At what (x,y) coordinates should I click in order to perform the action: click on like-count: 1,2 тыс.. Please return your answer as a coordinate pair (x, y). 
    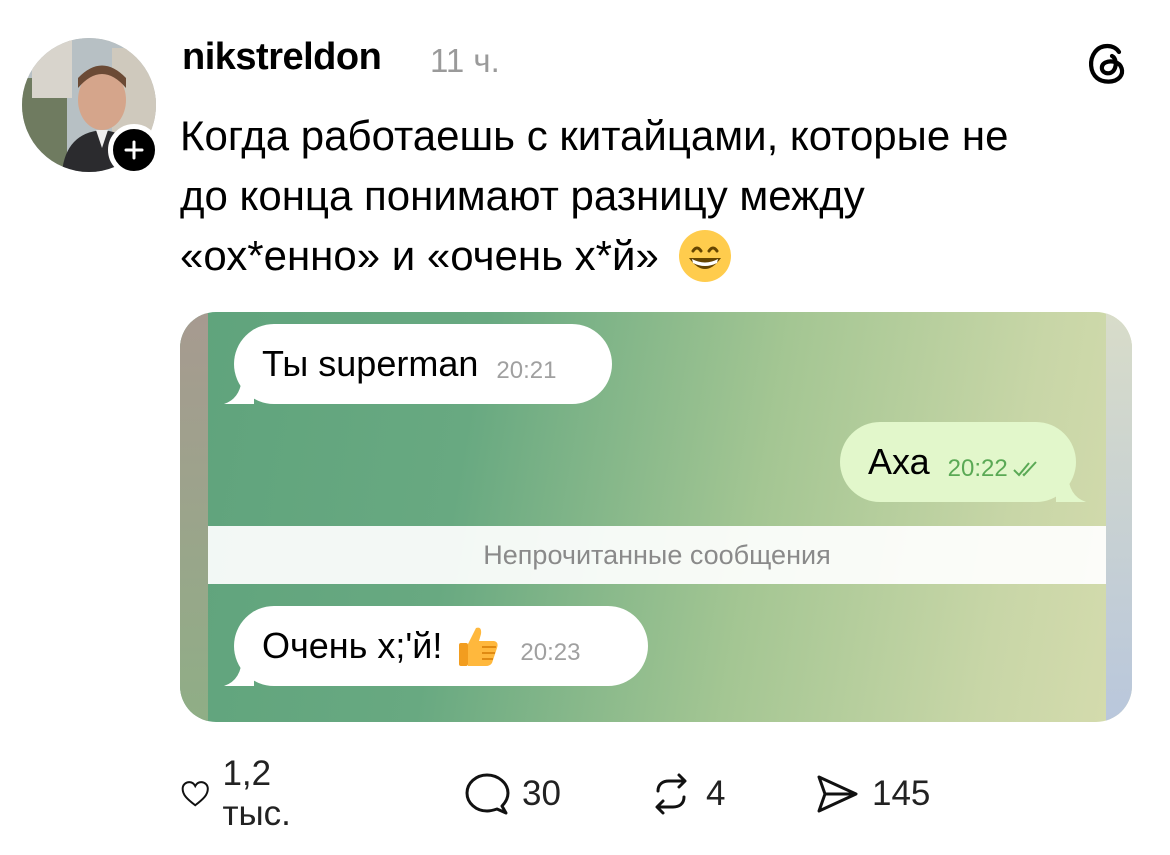
    Looking at the image, I should click on (256, 793).